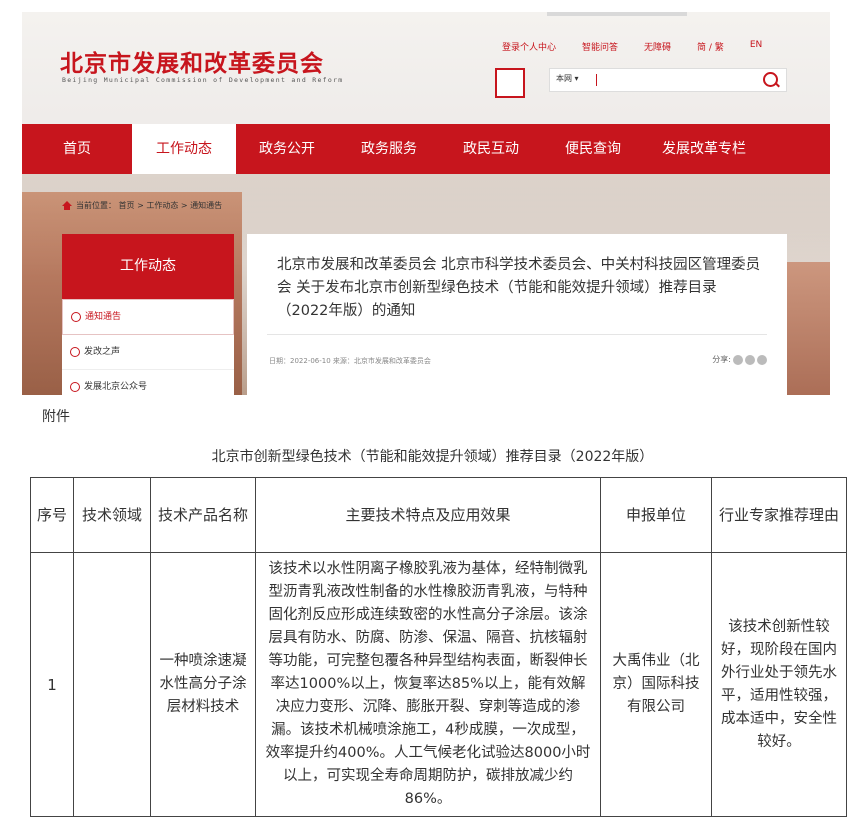 The image size is (865, 833). I want to click on nav-government-services: 政务服务, so click(389, 149).